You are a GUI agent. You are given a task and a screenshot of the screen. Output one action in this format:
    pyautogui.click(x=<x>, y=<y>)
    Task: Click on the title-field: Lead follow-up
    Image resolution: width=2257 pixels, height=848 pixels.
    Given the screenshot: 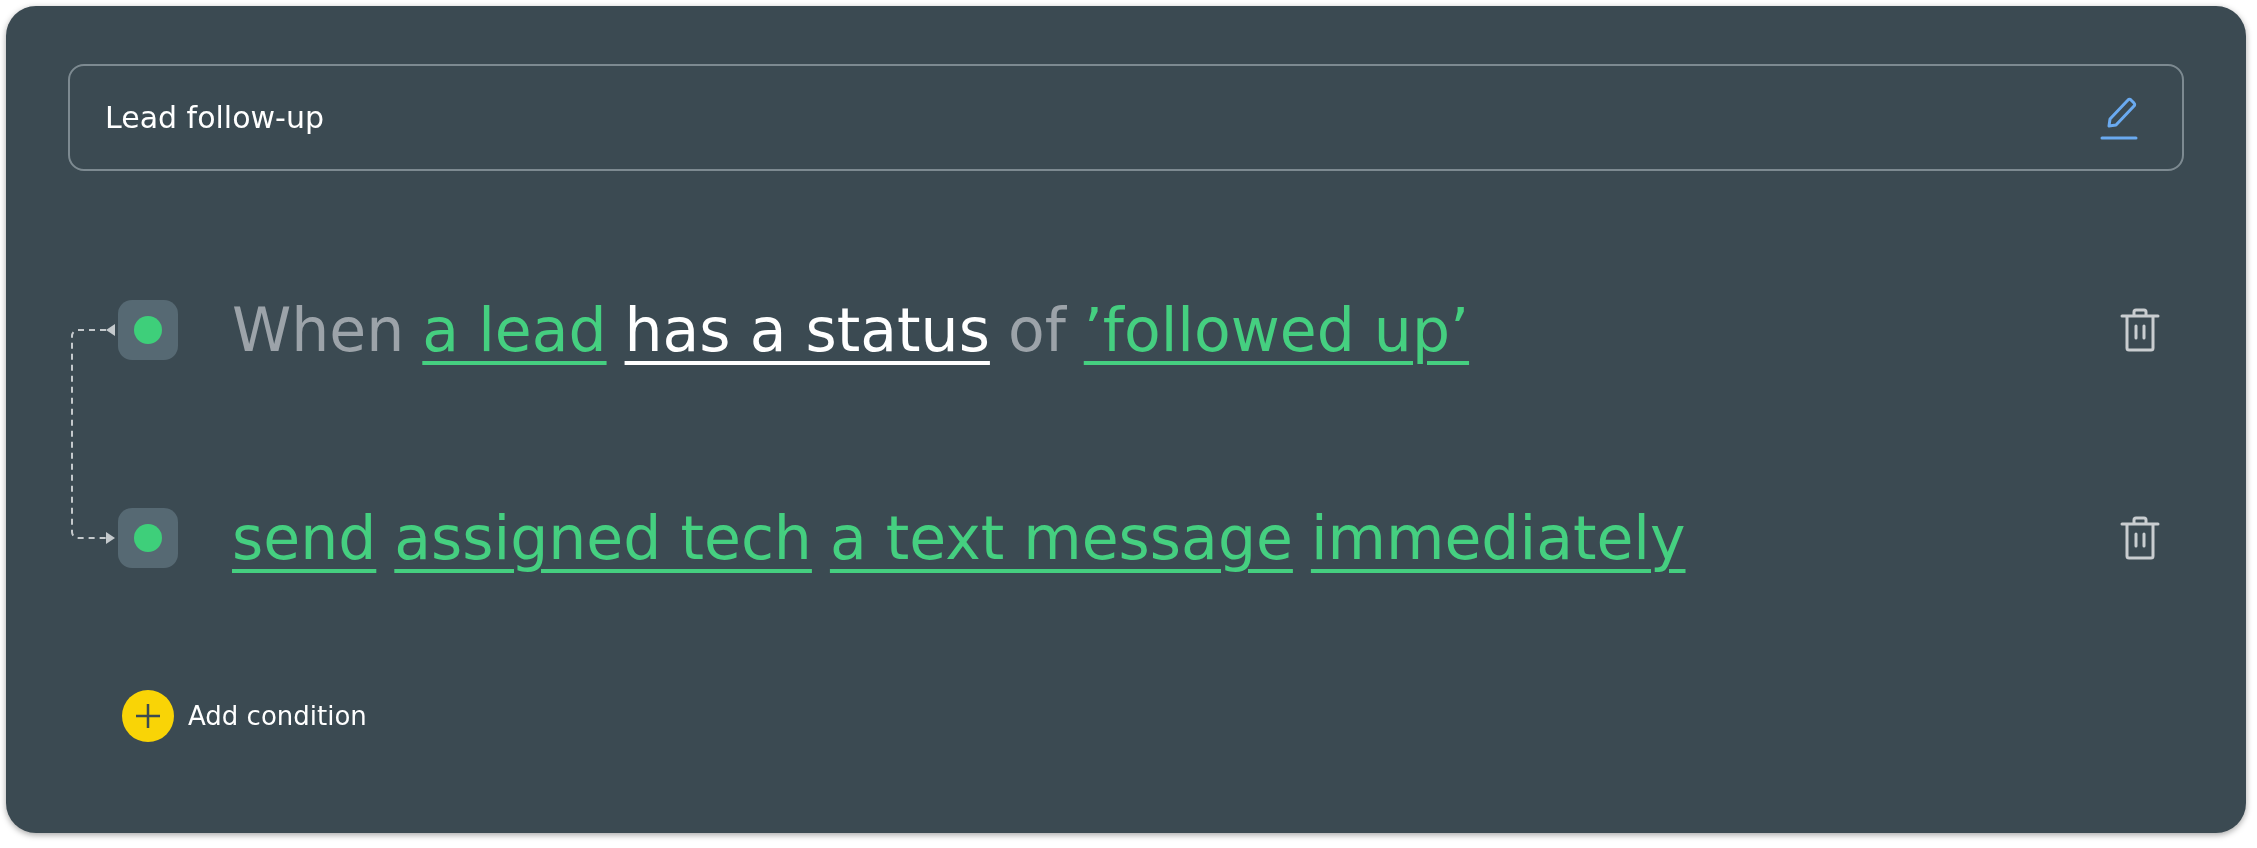 What is the action you would take?
    pyautogui.click(x=1126, y=117)
    